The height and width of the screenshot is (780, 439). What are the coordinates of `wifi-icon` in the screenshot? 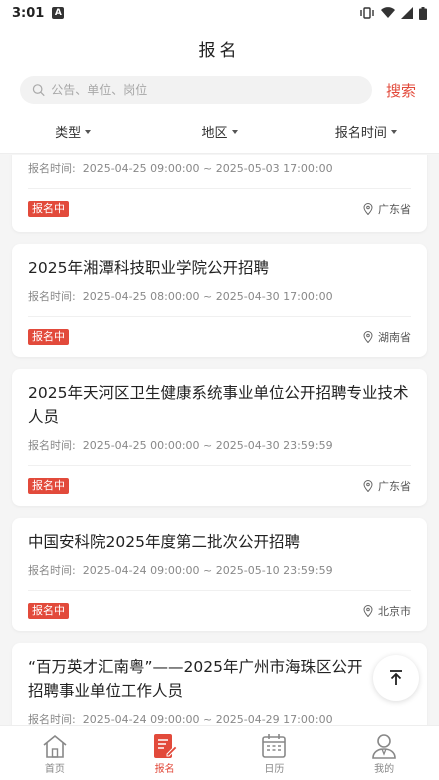 It's located at (388, 13).